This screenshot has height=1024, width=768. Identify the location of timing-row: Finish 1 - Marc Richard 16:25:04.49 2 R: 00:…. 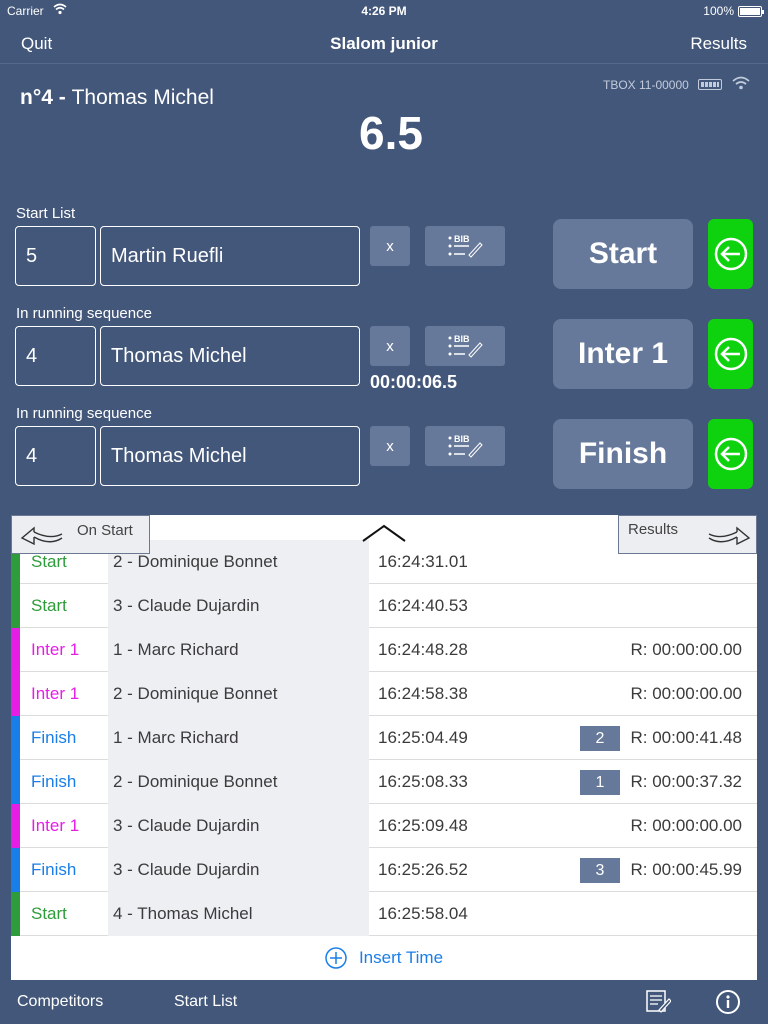
(384, 738).